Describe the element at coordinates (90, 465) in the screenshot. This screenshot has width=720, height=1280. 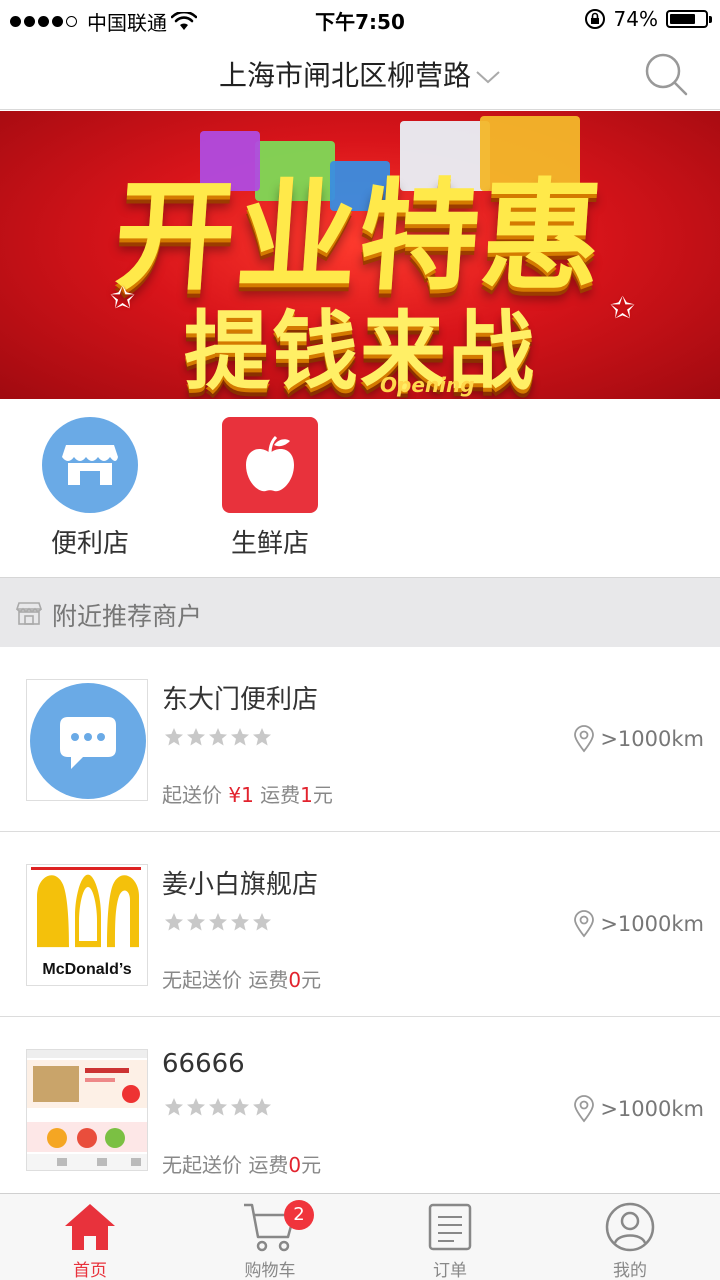
I see `storefront-icon` at that location.